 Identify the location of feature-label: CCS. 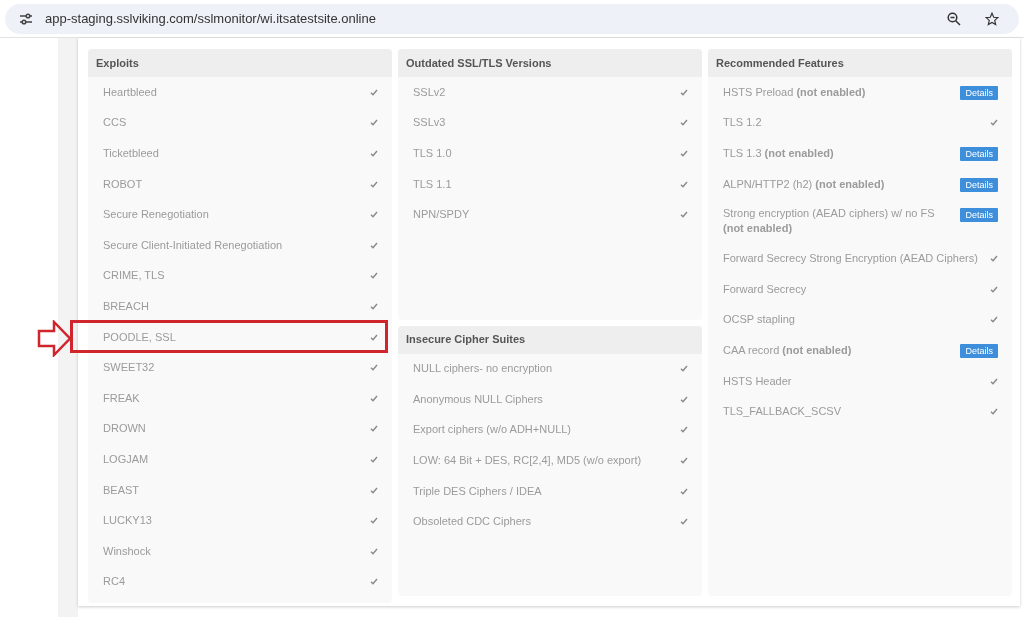
(115, 123).